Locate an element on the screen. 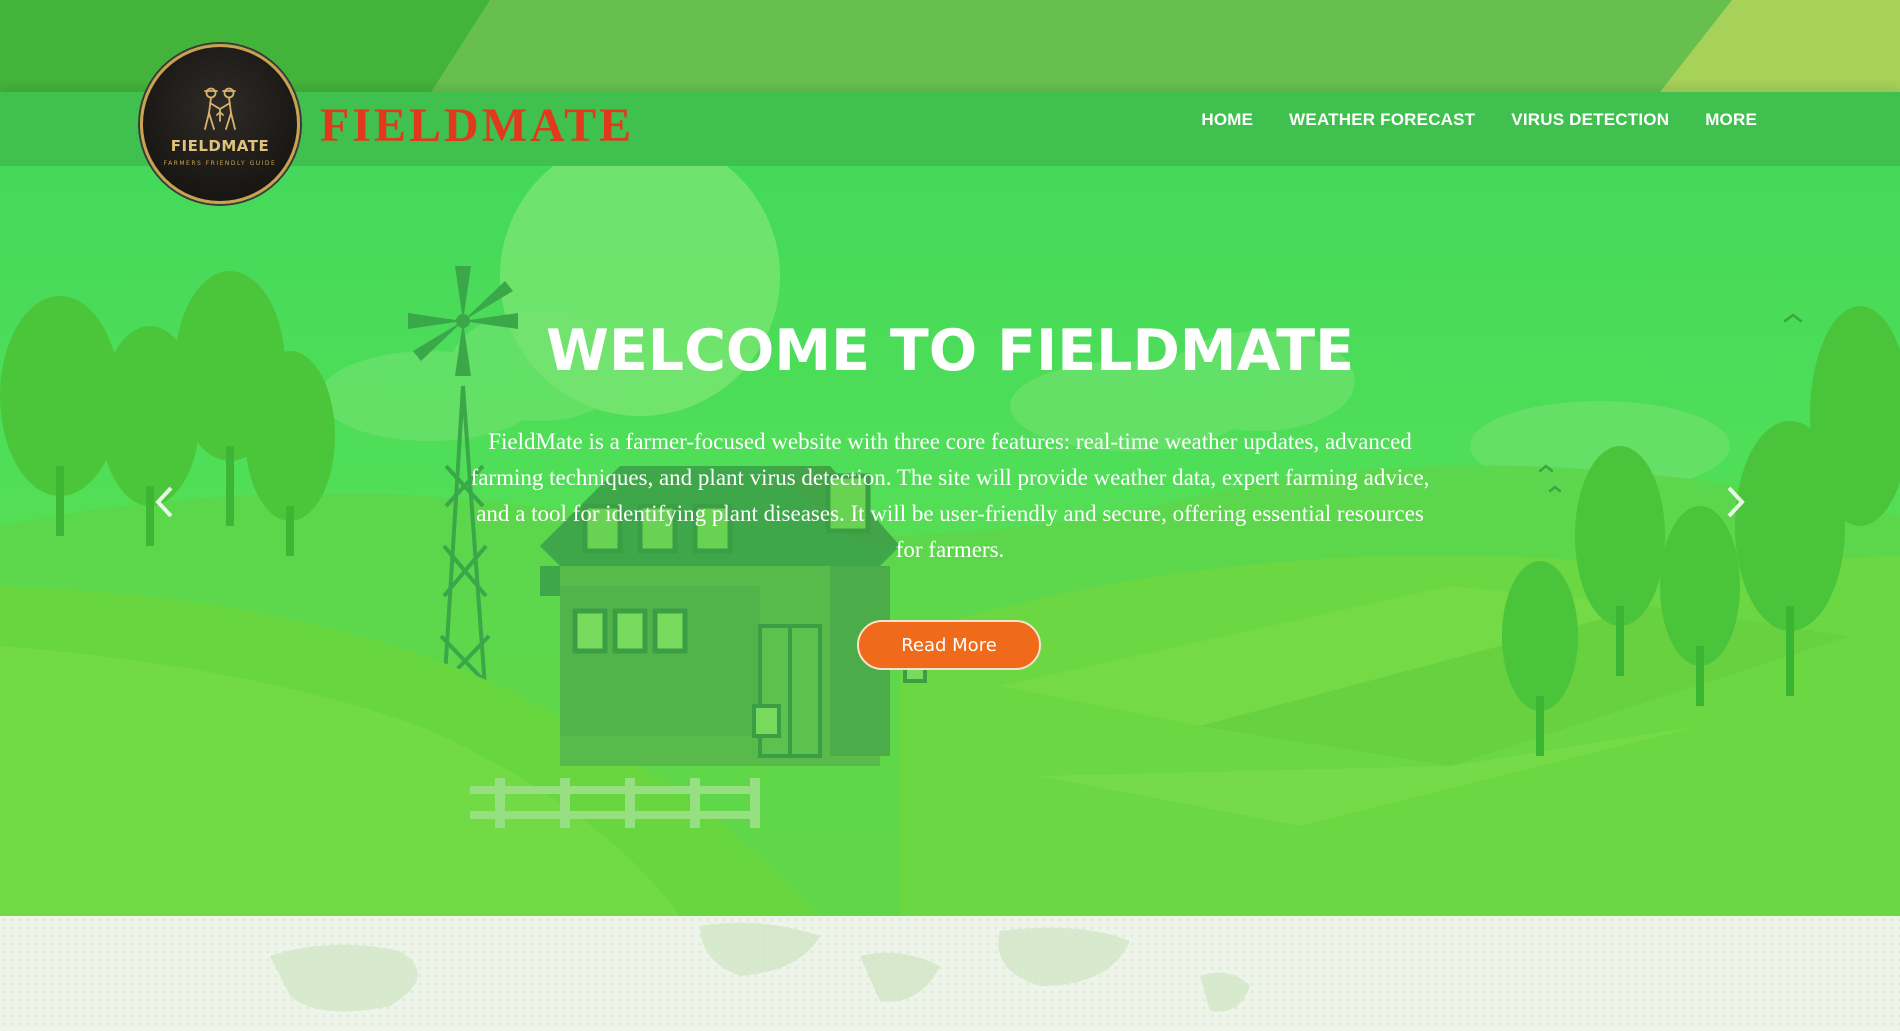 The width and height of the screenshot is (1900, 1031). brand-name: FIELDMATE is located at coordinates (477, 125).